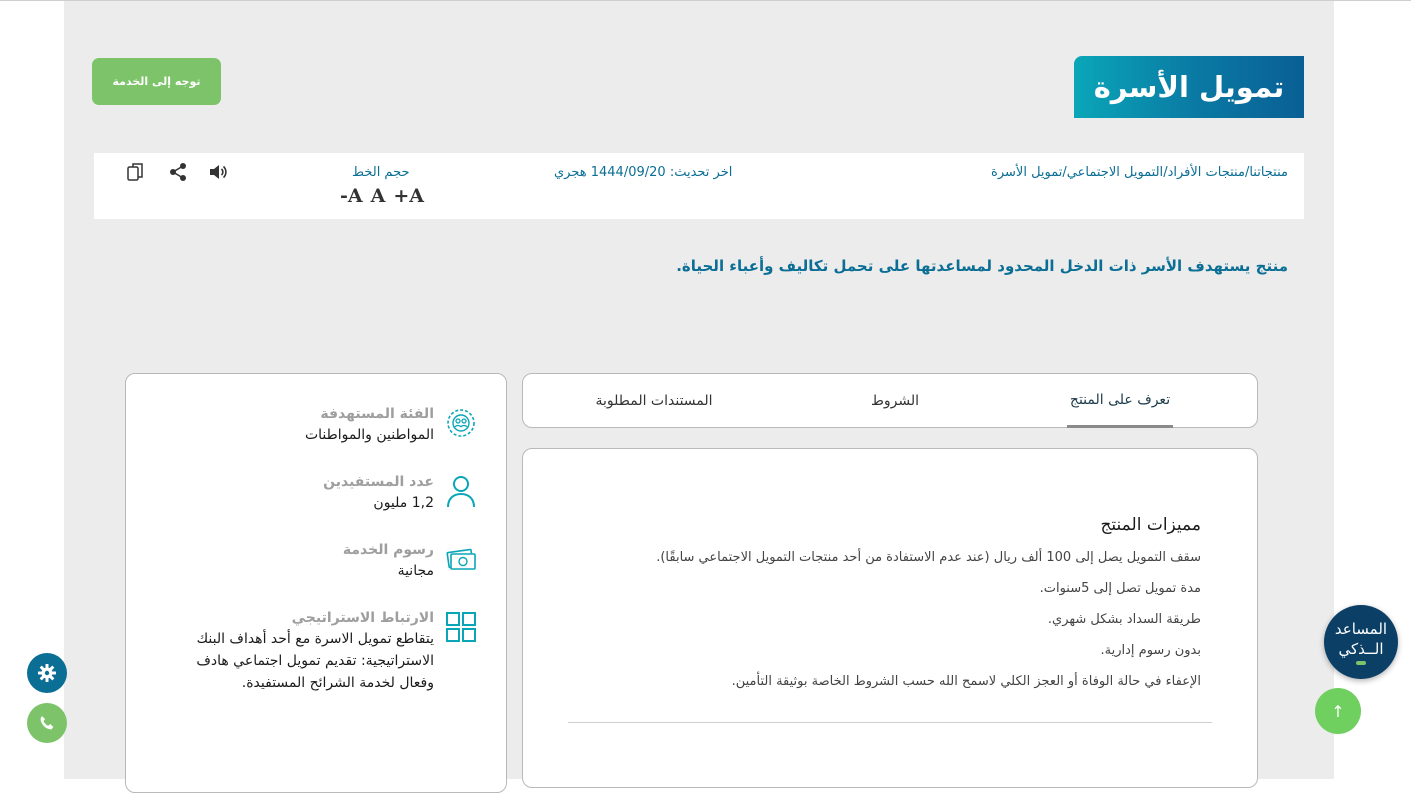 The image size is (1411, 793). What do you see at coordinates (1361, 629) in the screenshot?
I see `assistant-label-line1: المساعد` at bounding box center [1361, 629].